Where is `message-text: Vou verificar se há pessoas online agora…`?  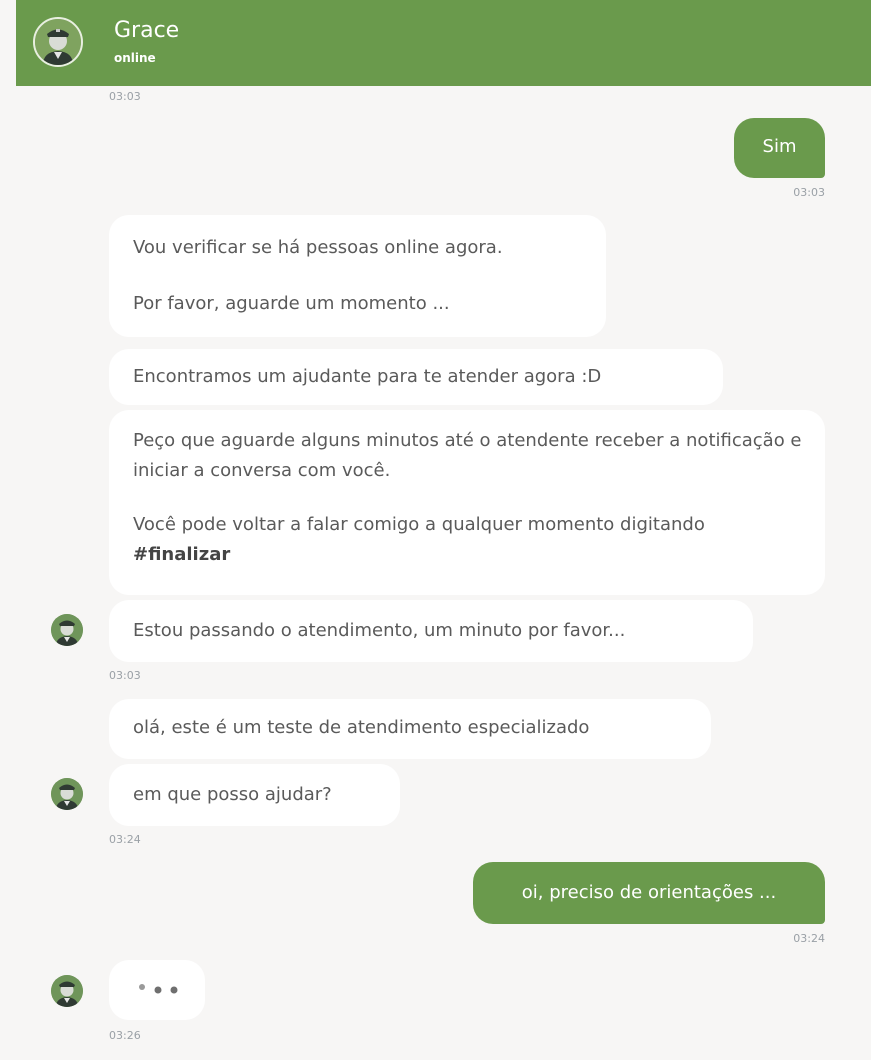
message-text: Vou verificar se há pessoas online agora… is located at coordinates (318, 247).